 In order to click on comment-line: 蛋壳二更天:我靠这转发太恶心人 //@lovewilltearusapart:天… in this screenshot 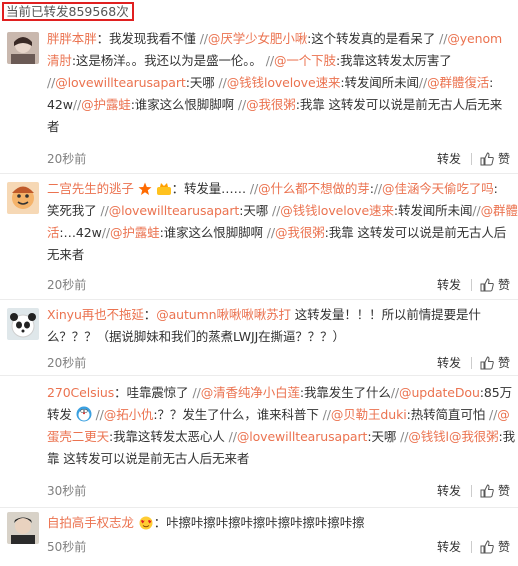, I will do `click(281, 437)`.